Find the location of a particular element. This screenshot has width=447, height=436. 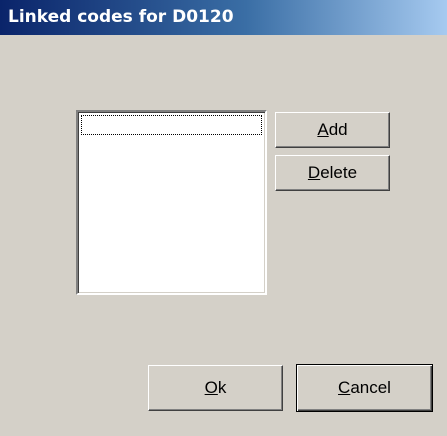

title-bar: Linked codes for D0120 is located at coordinates (223, 17).